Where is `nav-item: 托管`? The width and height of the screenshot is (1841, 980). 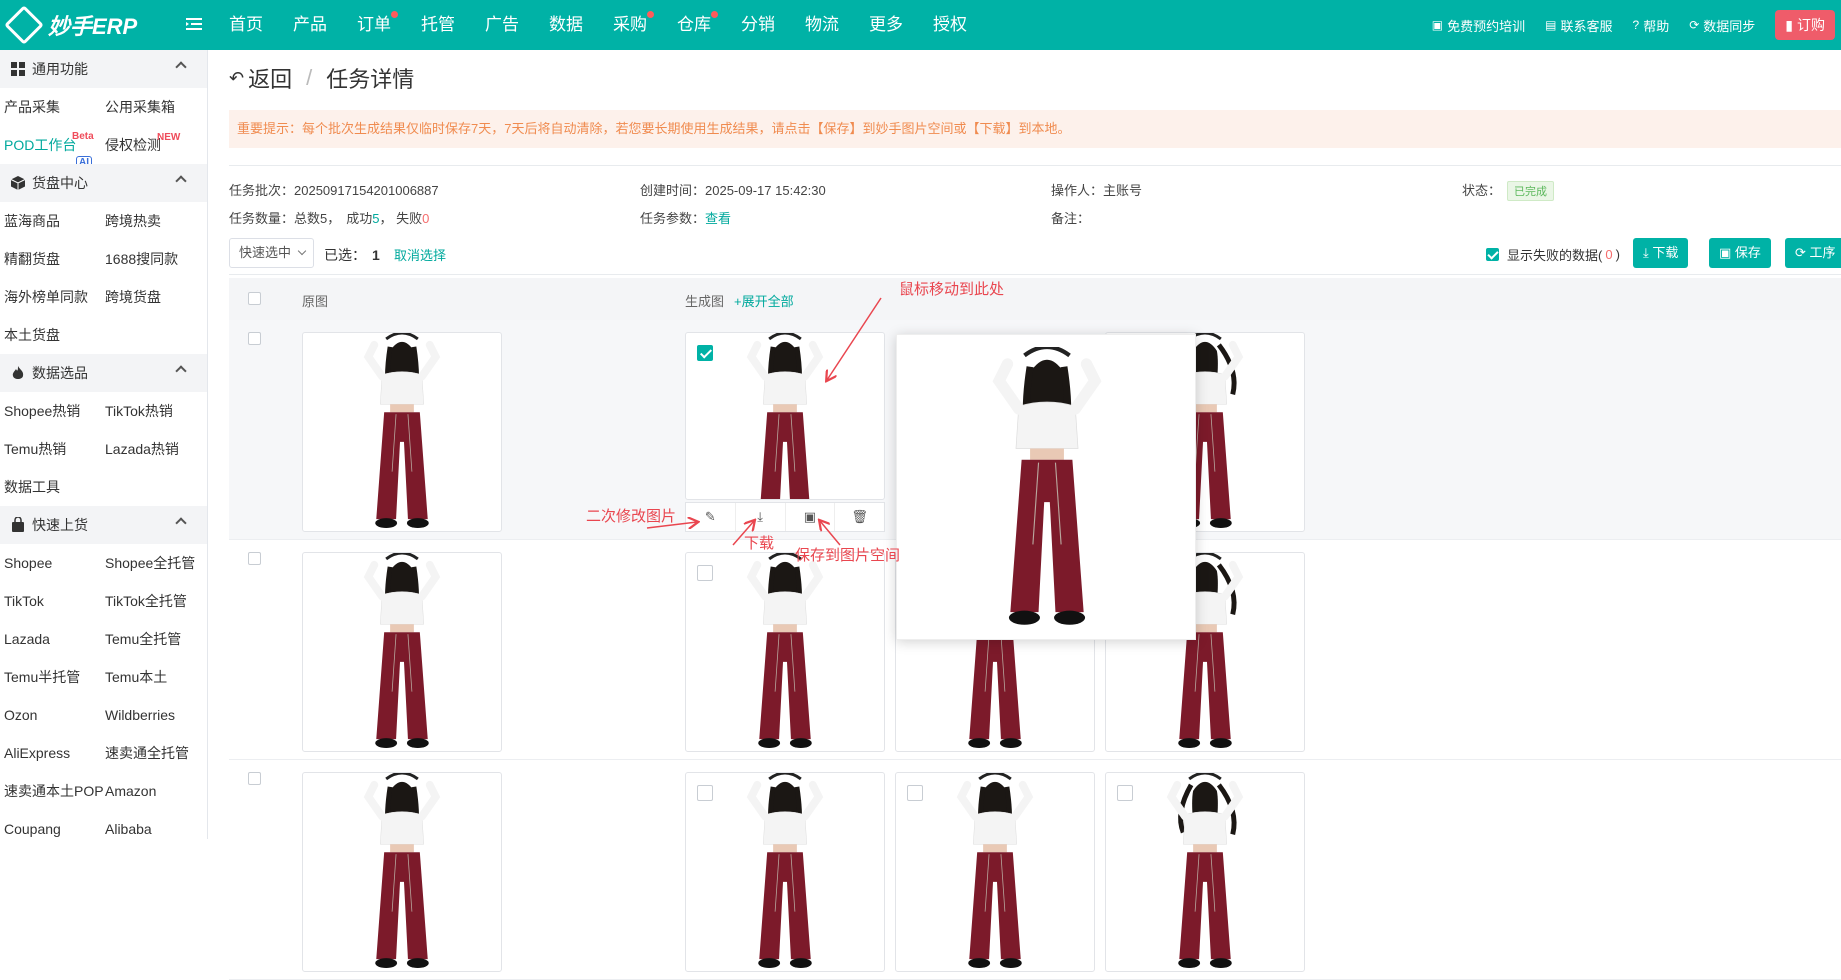
nav-item: 托管 is located at coordinates (438, 25).